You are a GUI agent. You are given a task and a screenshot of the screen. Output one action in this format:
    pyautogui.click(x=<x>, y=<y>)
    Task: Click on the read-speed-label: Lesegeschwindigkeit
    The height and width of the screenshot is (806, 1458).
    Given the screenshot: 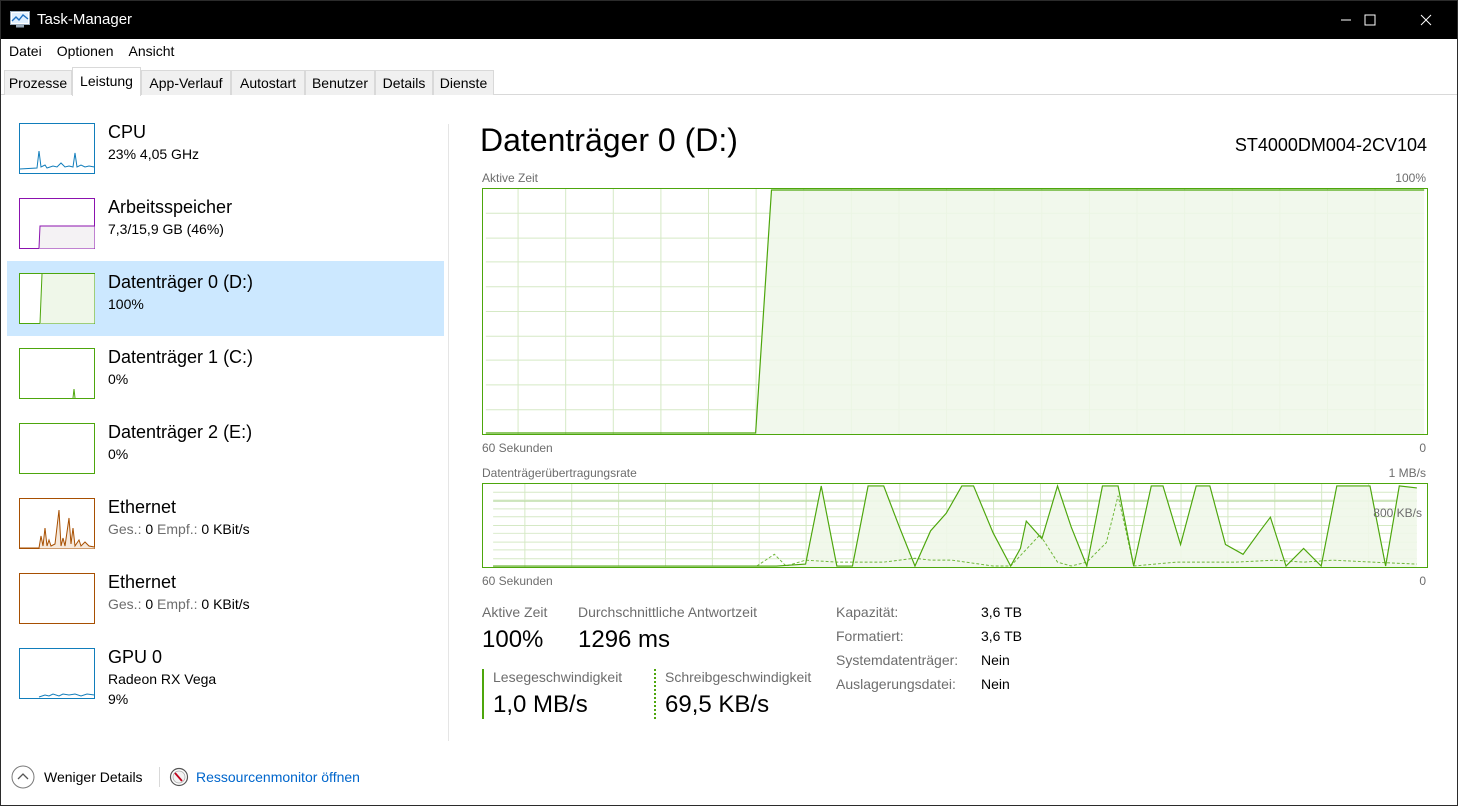 What is the action you would take?
    pyautogui.click(x=558, y=677)
    